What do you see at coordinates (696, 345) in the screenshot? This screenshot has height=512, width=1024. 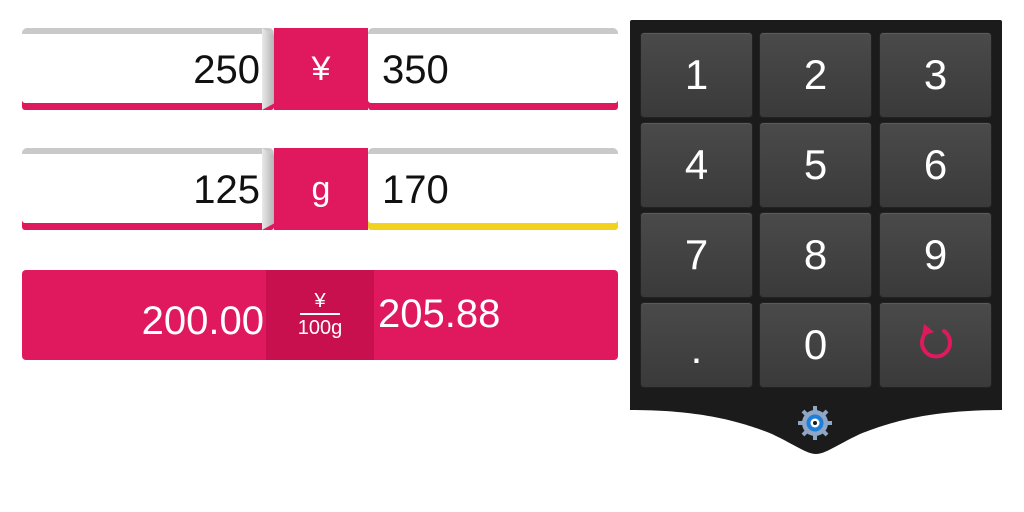 I see `key-decimal: .` at bounding box center [696, 345].